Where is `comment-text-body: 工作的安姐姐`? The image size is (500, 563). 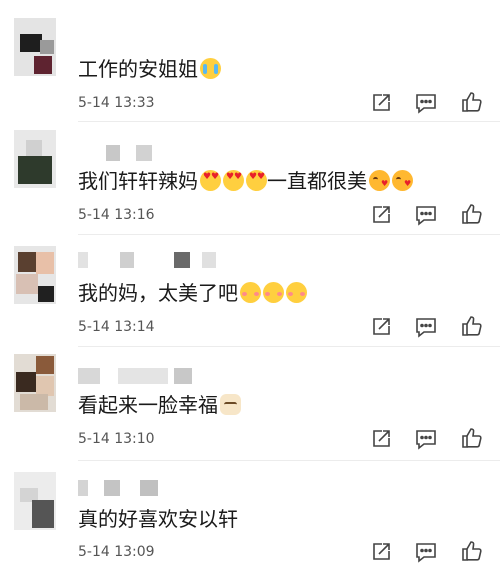 comment-text-body: 工作的安姐姐 is located at coordinates (138, 69).